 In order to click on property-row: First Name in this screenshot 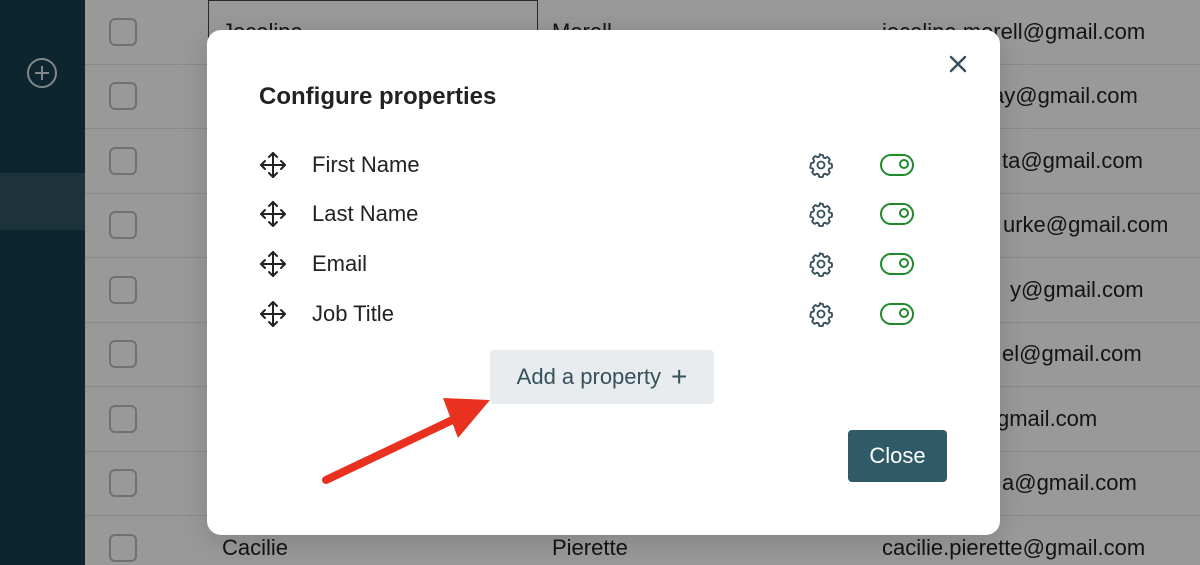, I will do `click(599, 165)`.